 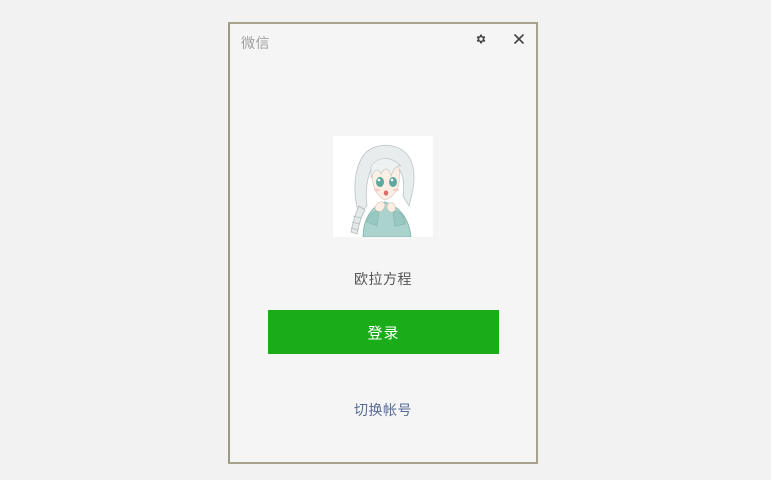 What do you see at coordinates (383, 280) in the screenshot?
I see `account-name: 欧拉方程` at bounding box center [383, 280].